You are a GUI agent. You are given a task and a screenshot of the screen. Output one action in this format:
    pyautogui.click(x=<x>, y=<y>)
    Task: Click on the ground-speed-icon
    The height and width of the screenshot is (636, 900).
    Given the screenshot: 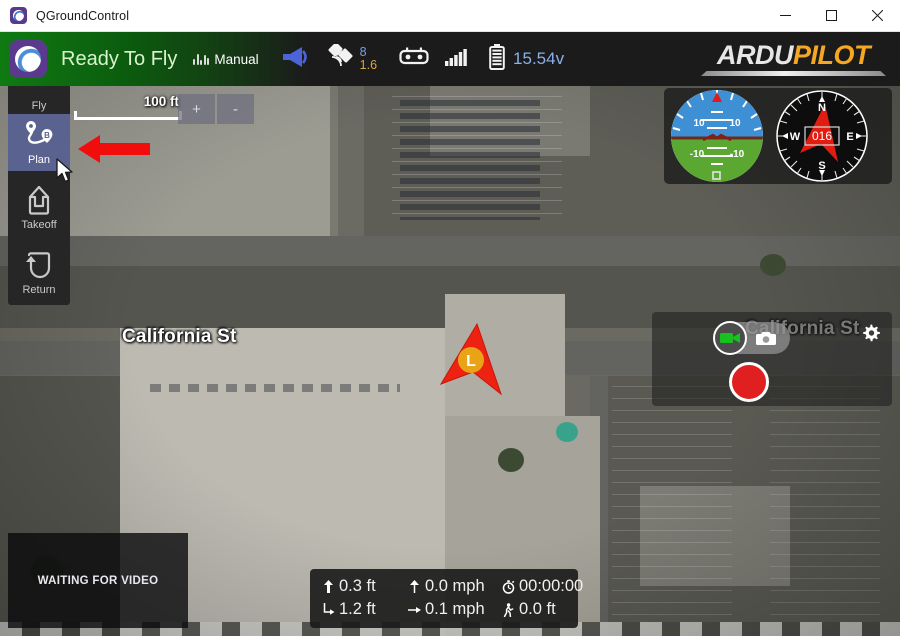 What is the action you would take?
    pyautogui.click(x=414, y=610)
    